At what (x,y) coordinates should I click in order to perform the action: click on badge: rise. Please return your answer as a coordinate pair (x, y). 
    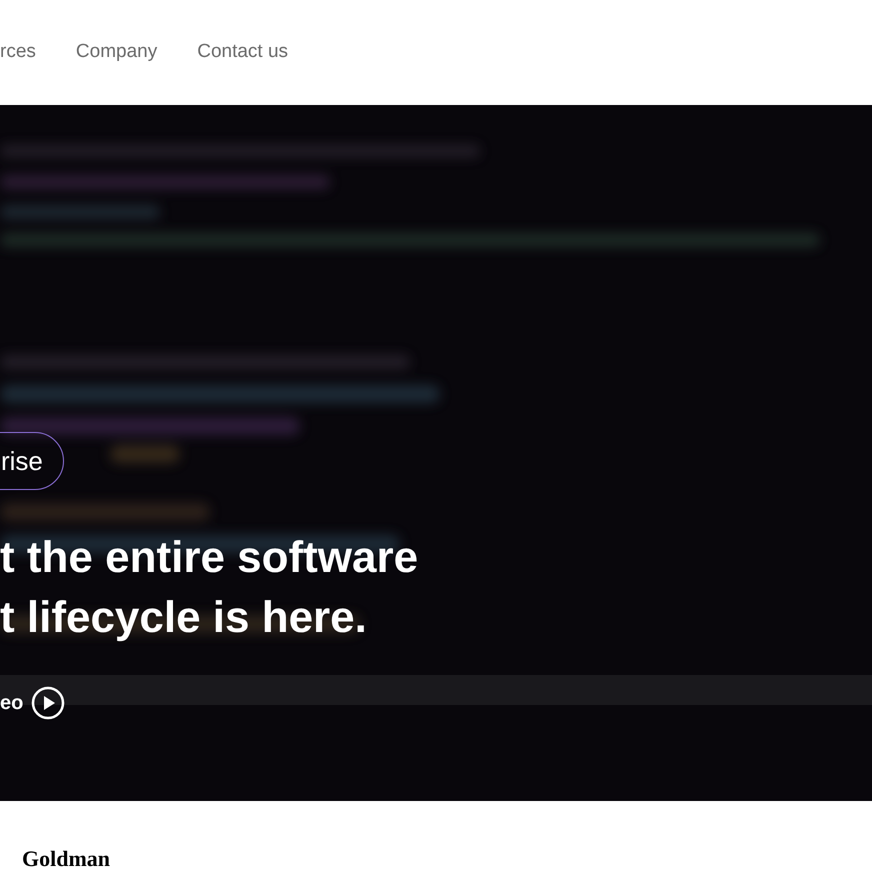
    Looking at the image, I should click on (32, 461).